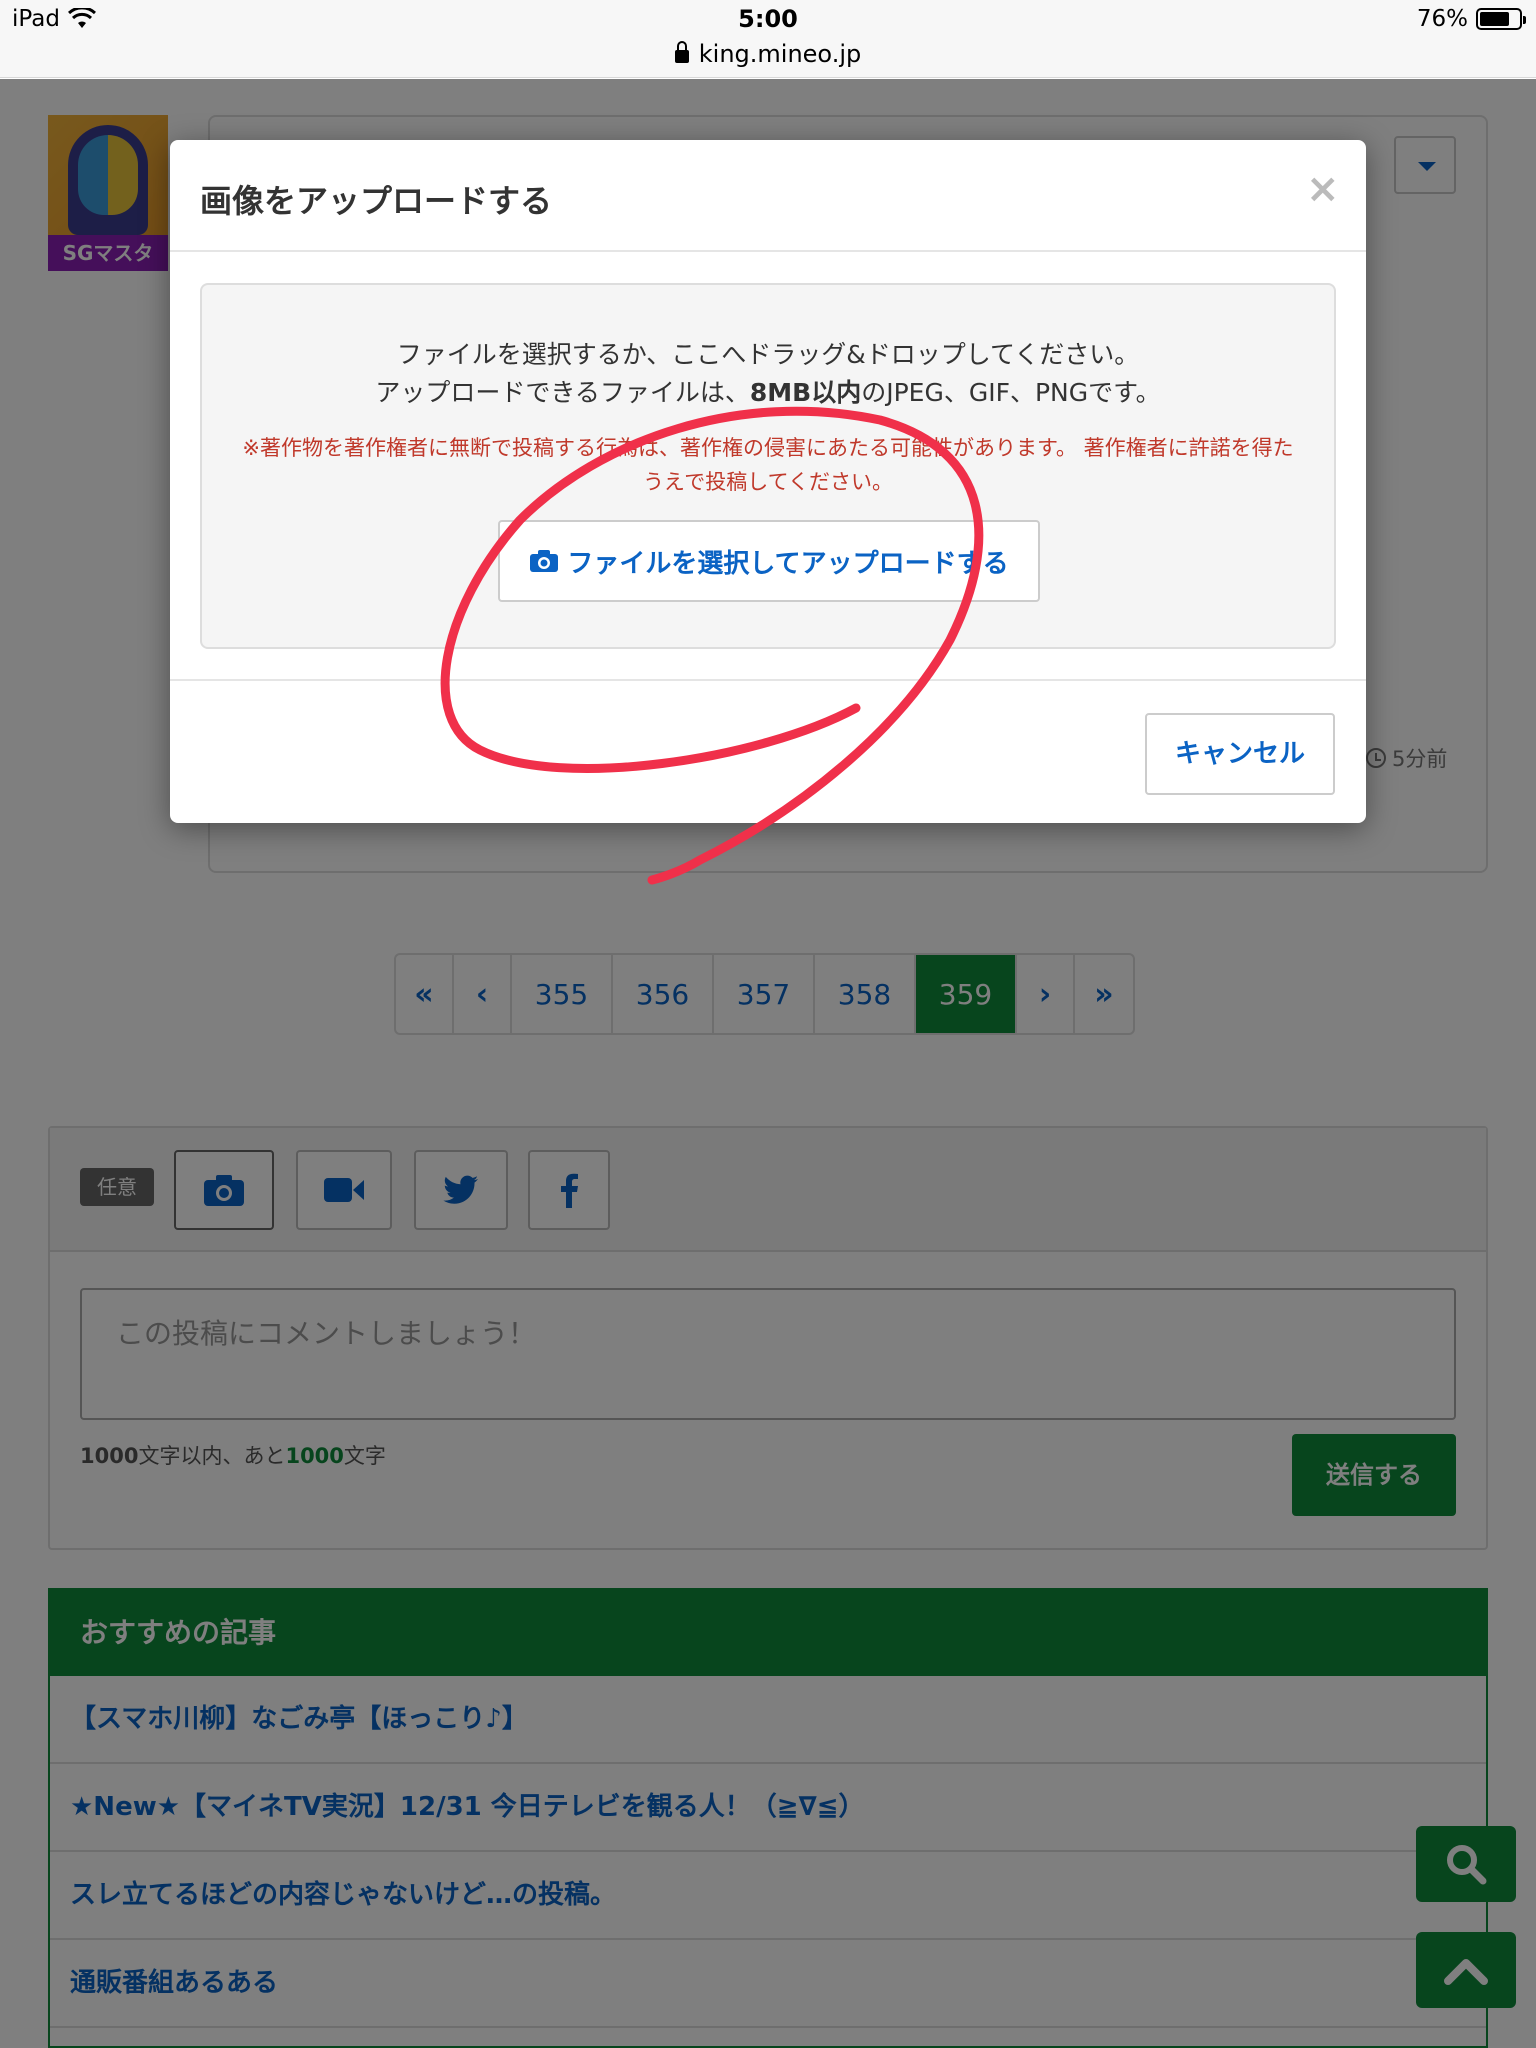  What do you see at coordinates (376, 201) in the screenshot?
I see `modal-title: 画像をアップロードする` at bounding box center [376, 201].